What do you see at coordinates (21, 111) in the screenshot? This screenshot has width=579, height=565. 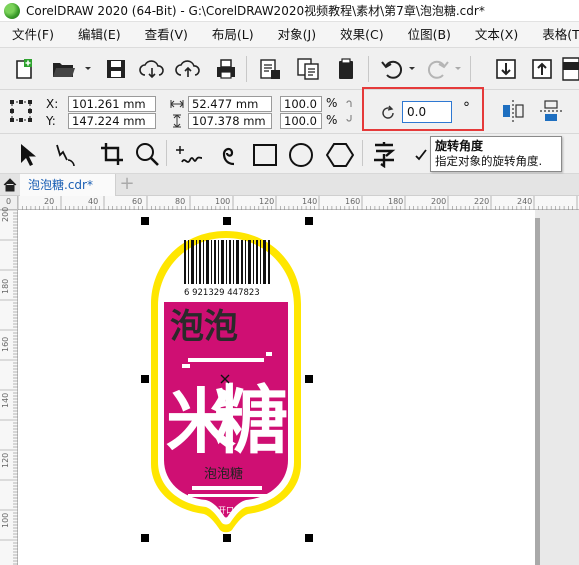 I see `object-origin-icon` at bounding box center [21, 111].